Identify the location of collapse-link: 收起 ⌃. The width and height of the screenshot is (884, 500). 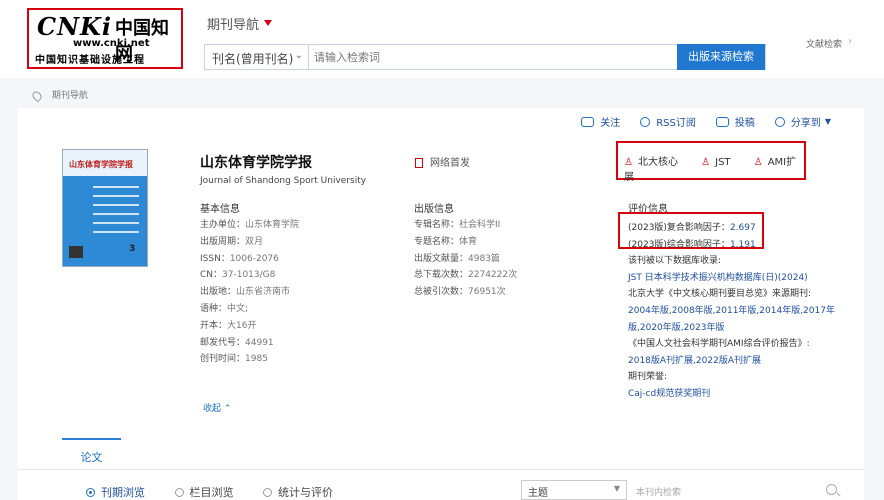
(217, 407).